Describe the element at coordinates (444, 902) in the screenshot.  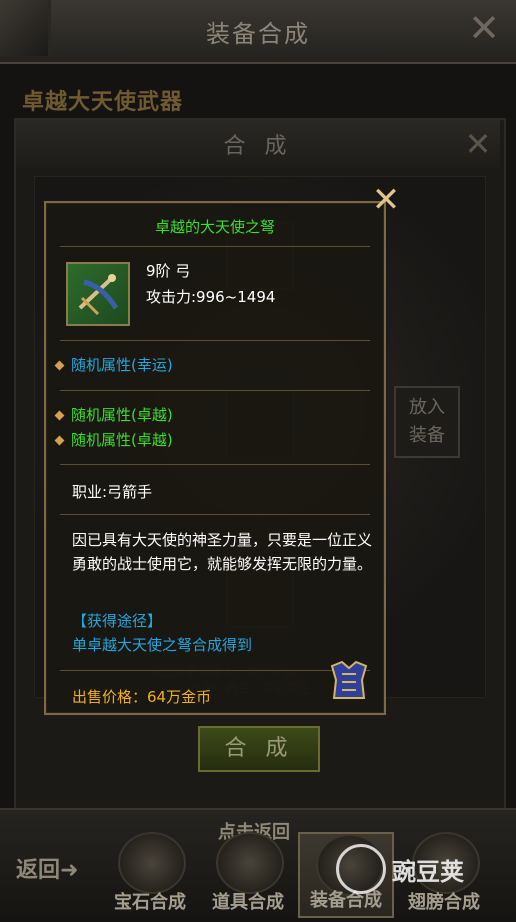
I see `tab-label: 翅膀合成` at that location.